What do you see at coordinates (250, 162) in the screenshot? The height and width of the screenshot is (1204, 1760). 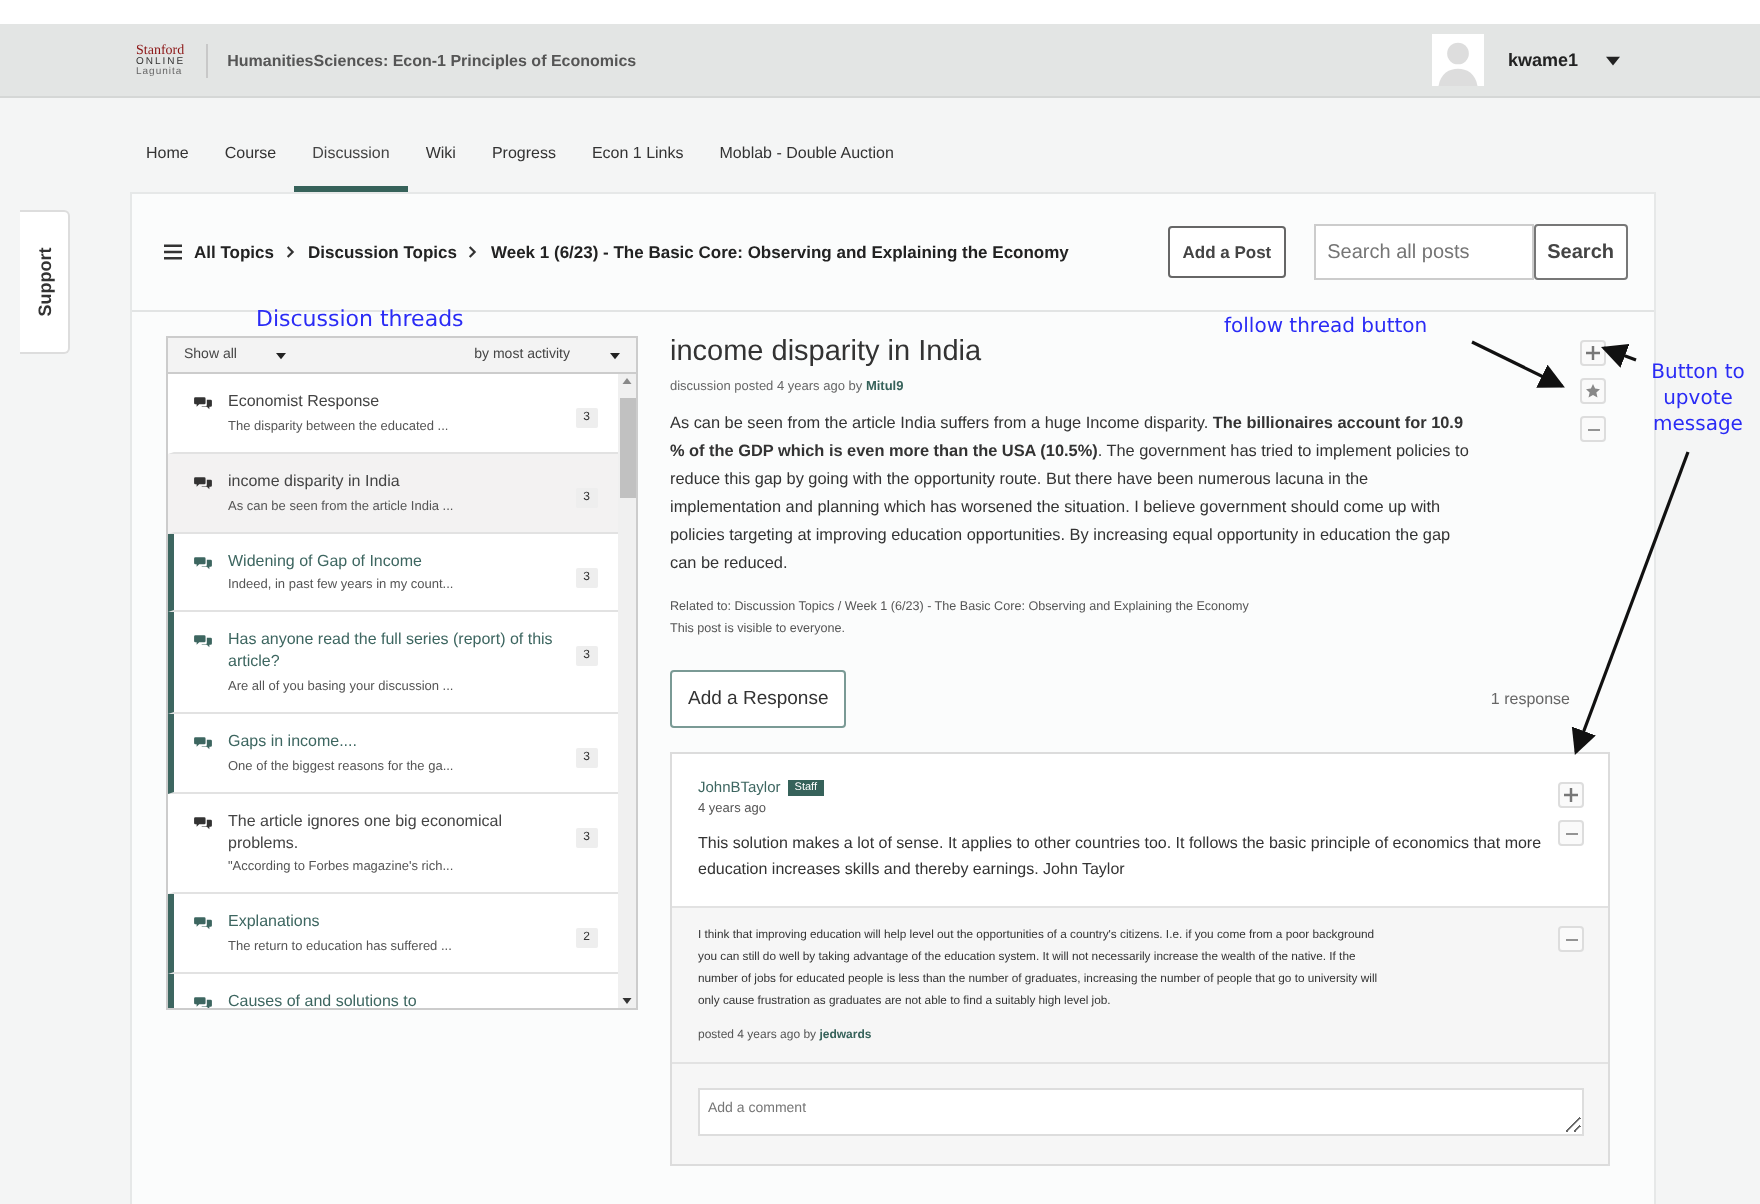 I see `nav-tab: Course` at bounding box center [250, 162].